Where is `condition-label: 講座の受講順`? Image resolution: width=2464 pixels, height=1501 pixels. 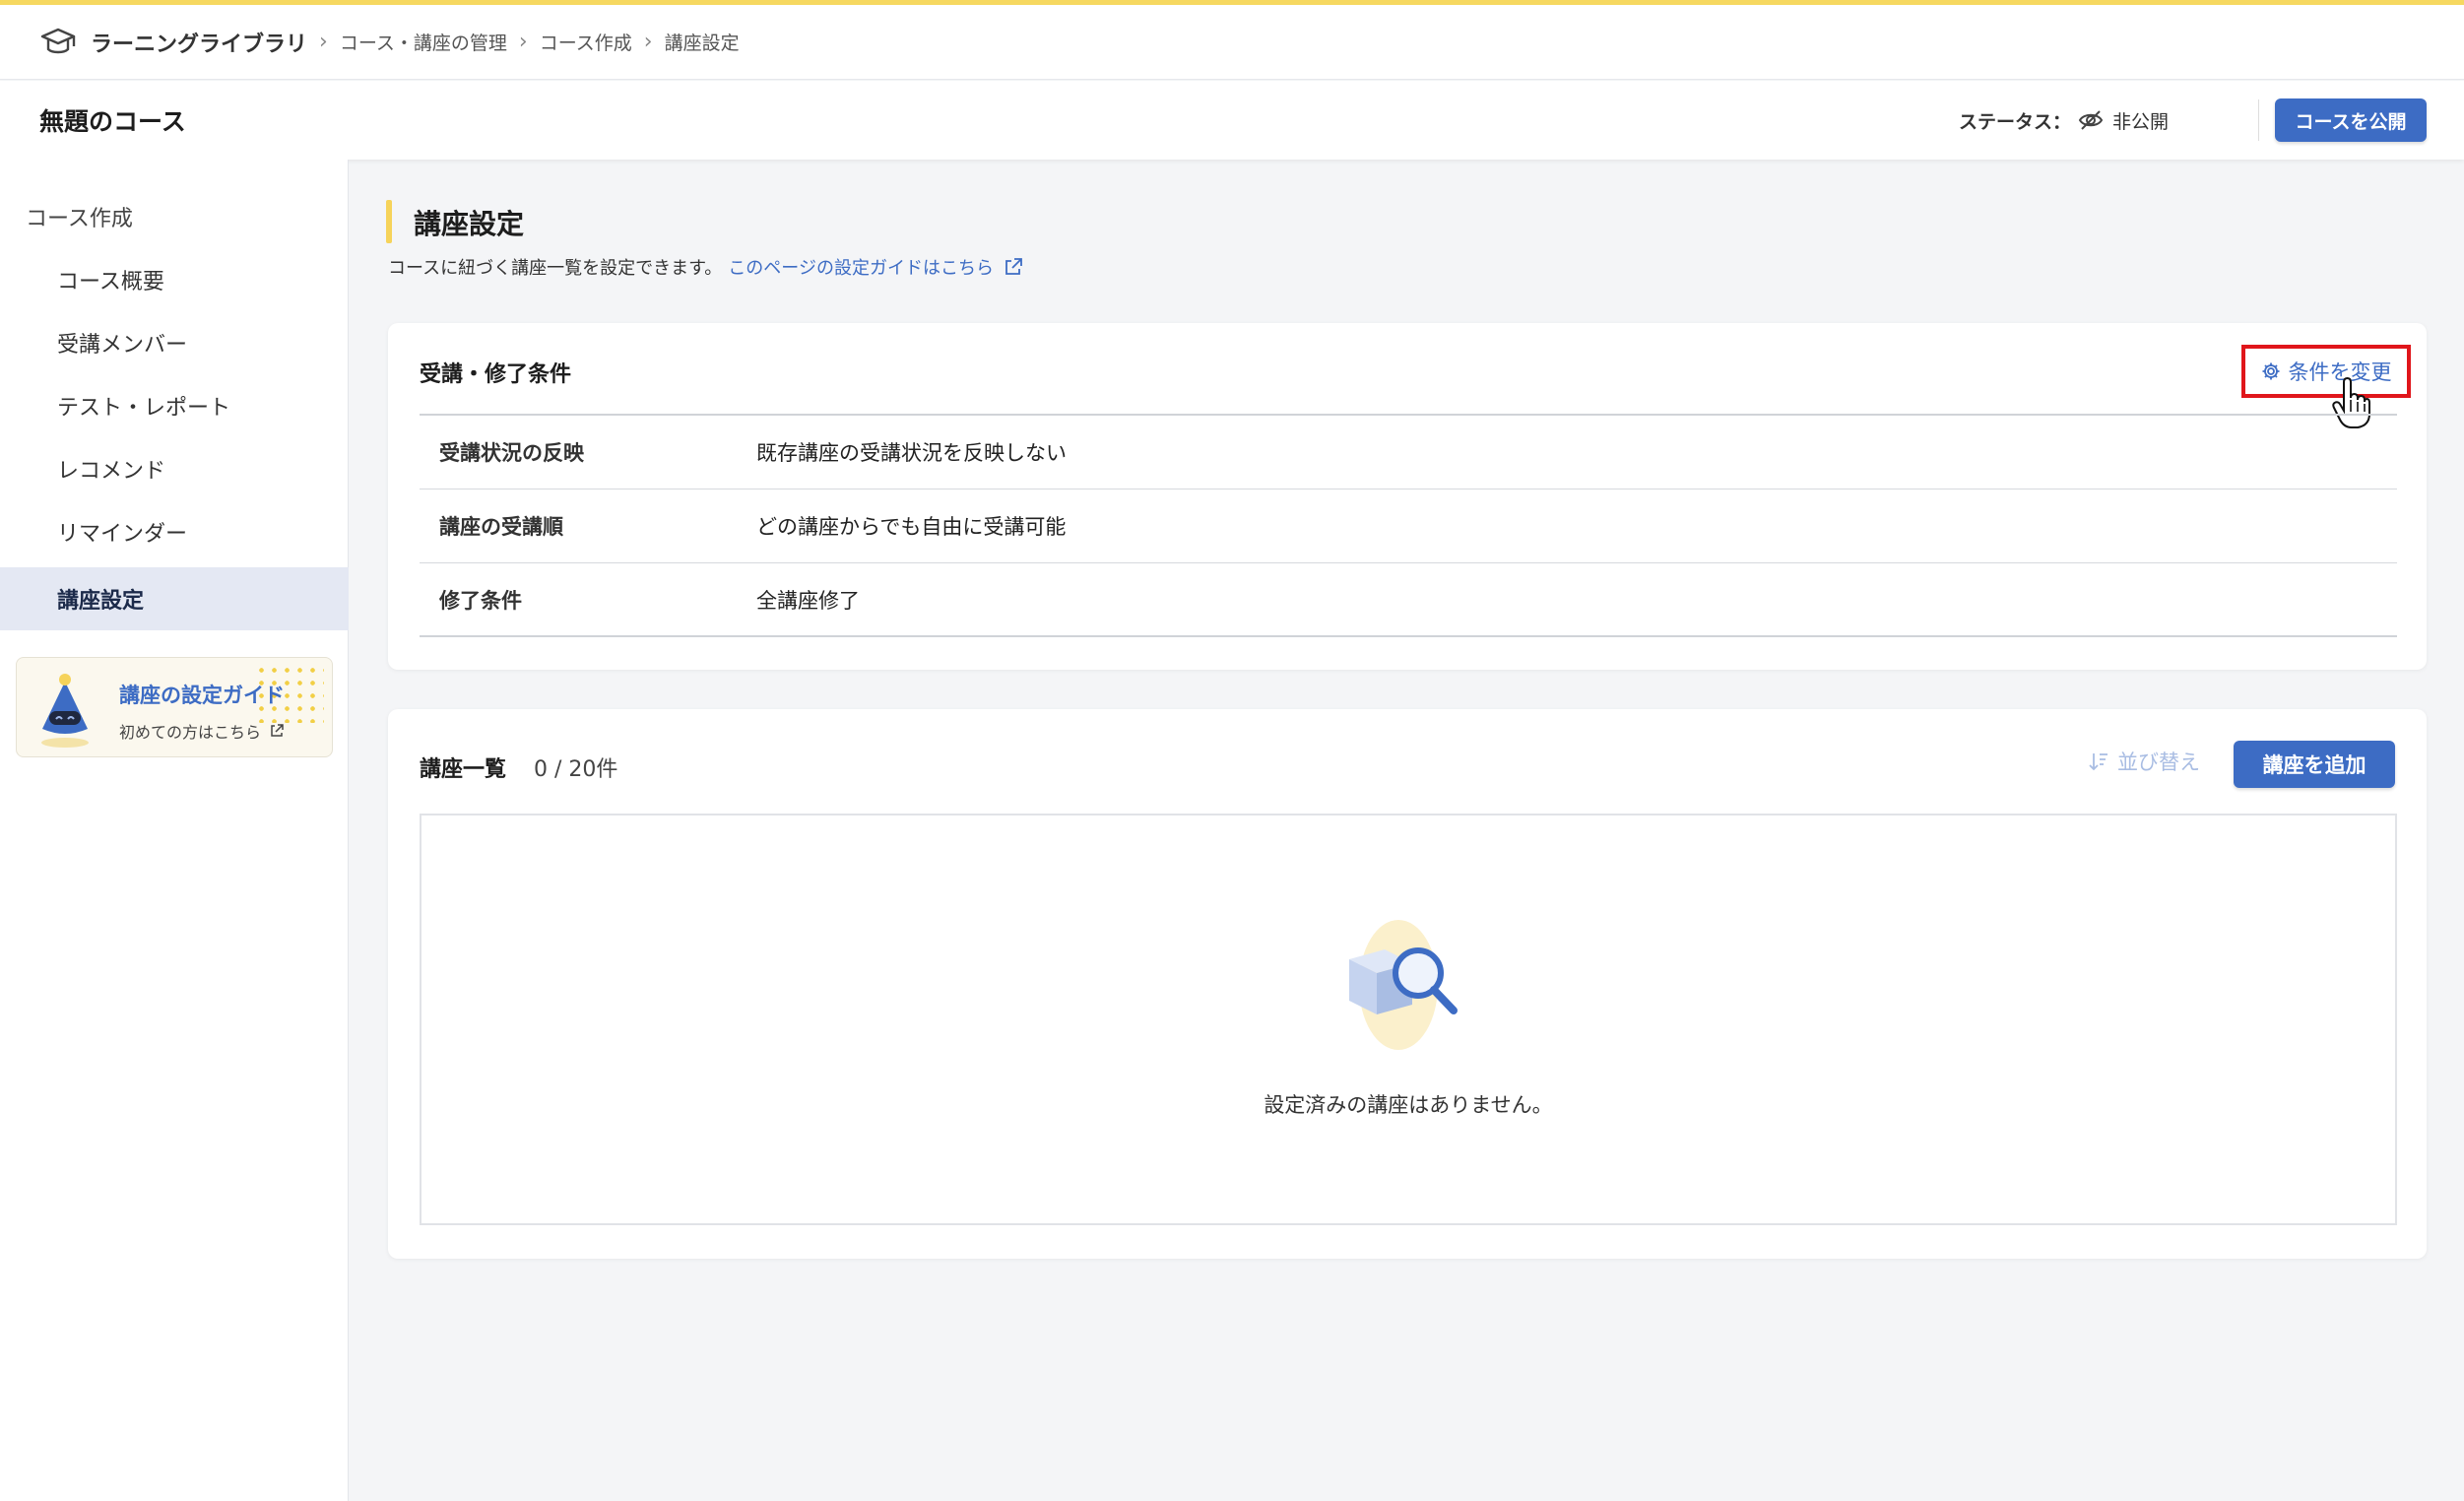 condition-label: 講座の受講順 is located at coordinates (501, 527).